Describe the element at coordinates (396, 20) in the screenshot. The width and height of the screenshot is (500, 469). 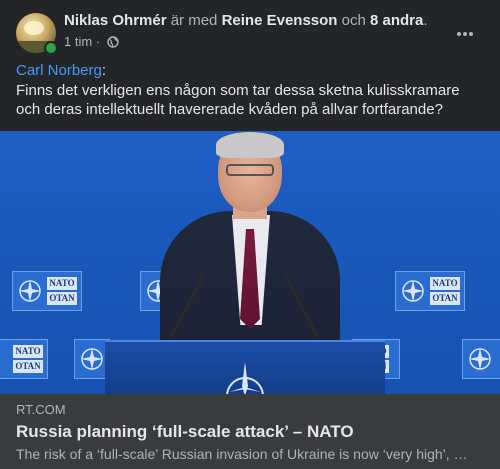
I see `others-link: 8 andra` at that location.